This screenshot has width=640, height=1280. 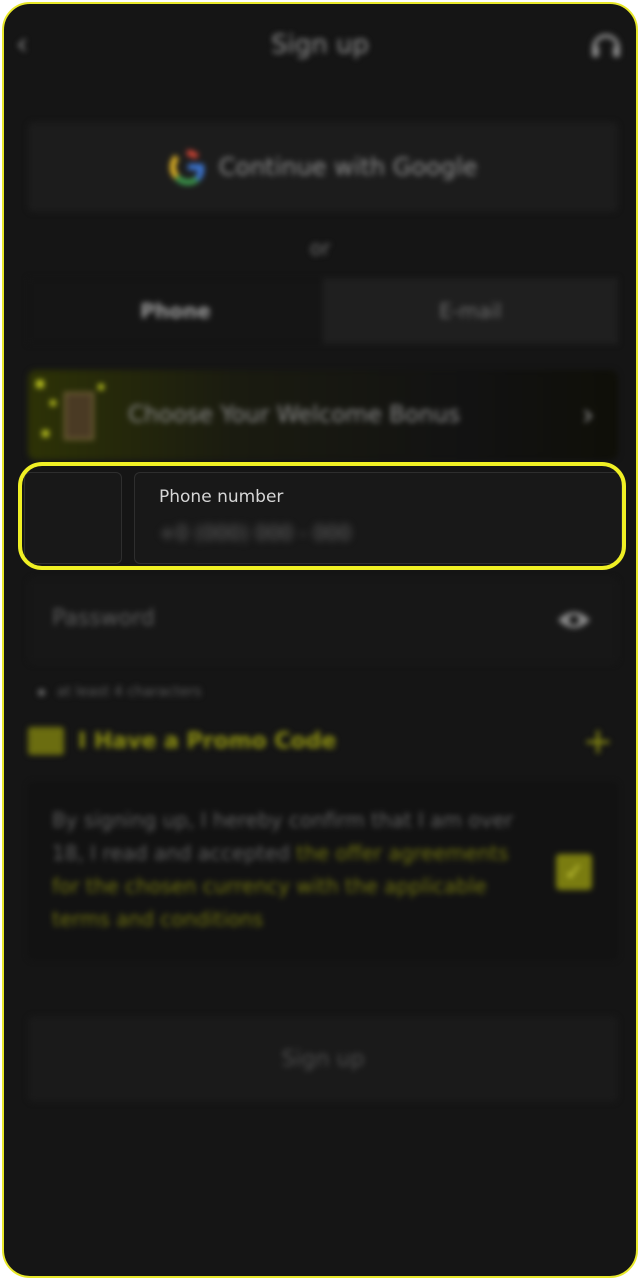 I want to click on bullet-icon, so click(x=41, y=692).